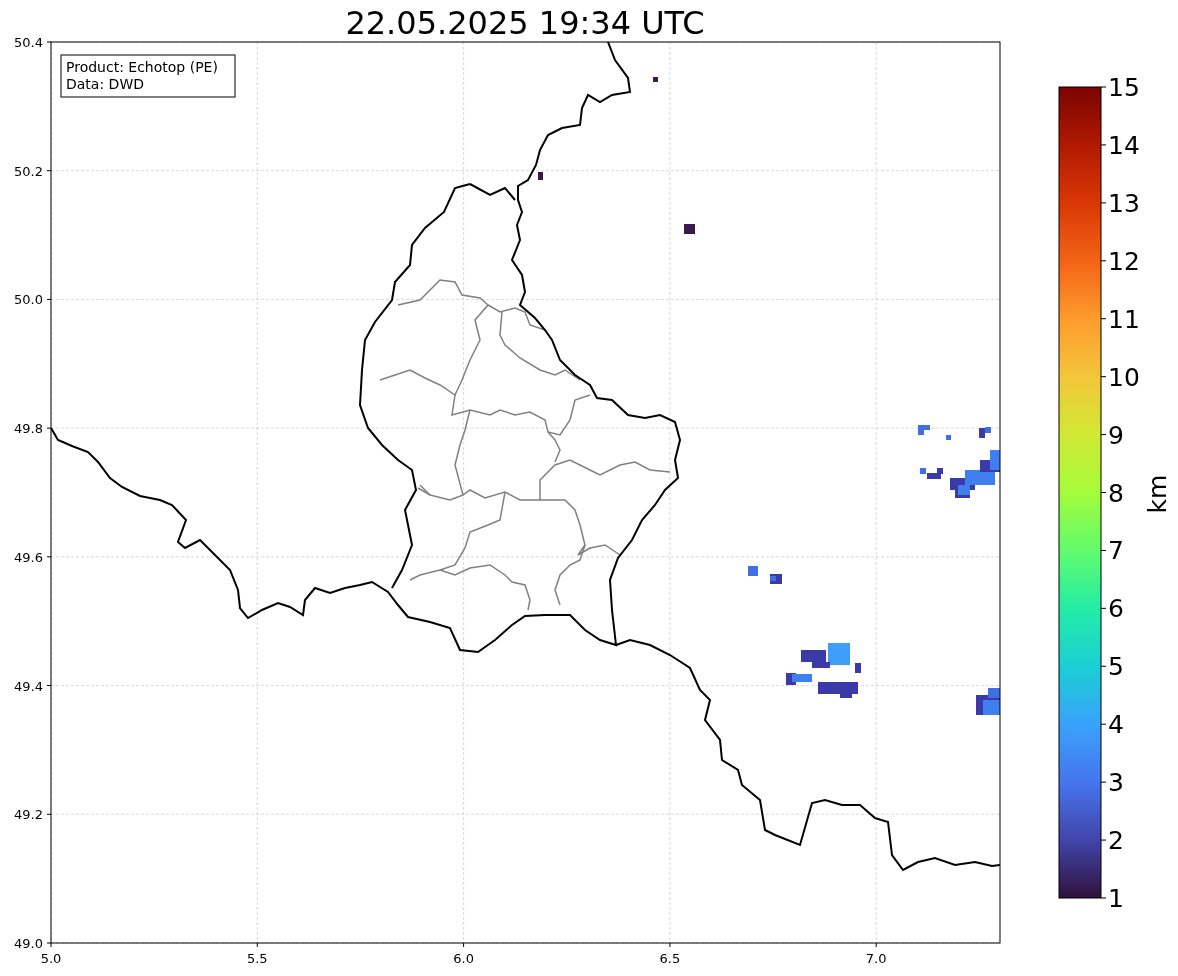 Image resolution: width=1178 pixels, height=976 pixels. I want to click on y-tick-label: 49.4, so click(28, 686).